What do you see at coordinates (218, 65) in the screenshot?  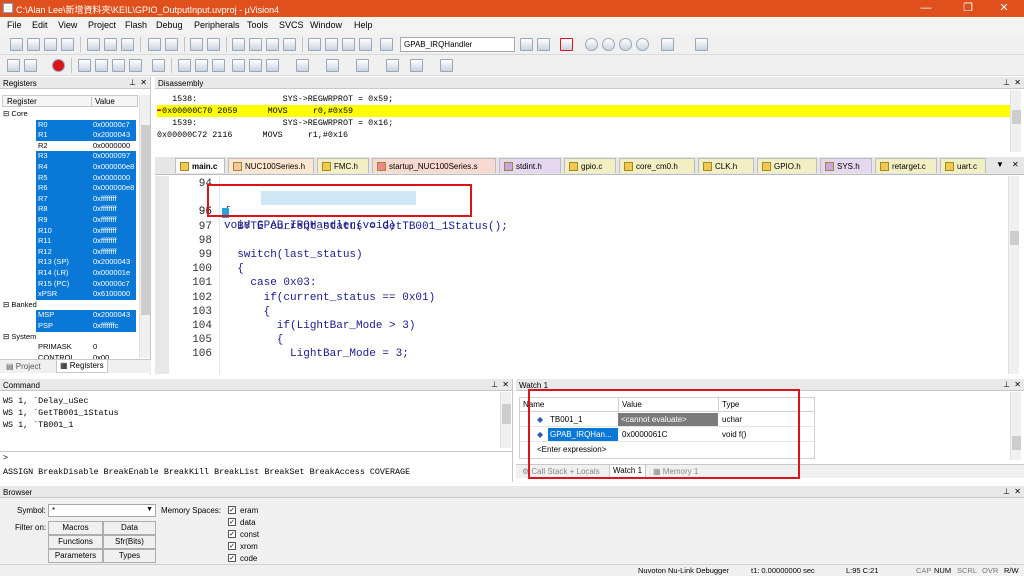 I see `symbols-window-icon` at bounding box center [218, 65].